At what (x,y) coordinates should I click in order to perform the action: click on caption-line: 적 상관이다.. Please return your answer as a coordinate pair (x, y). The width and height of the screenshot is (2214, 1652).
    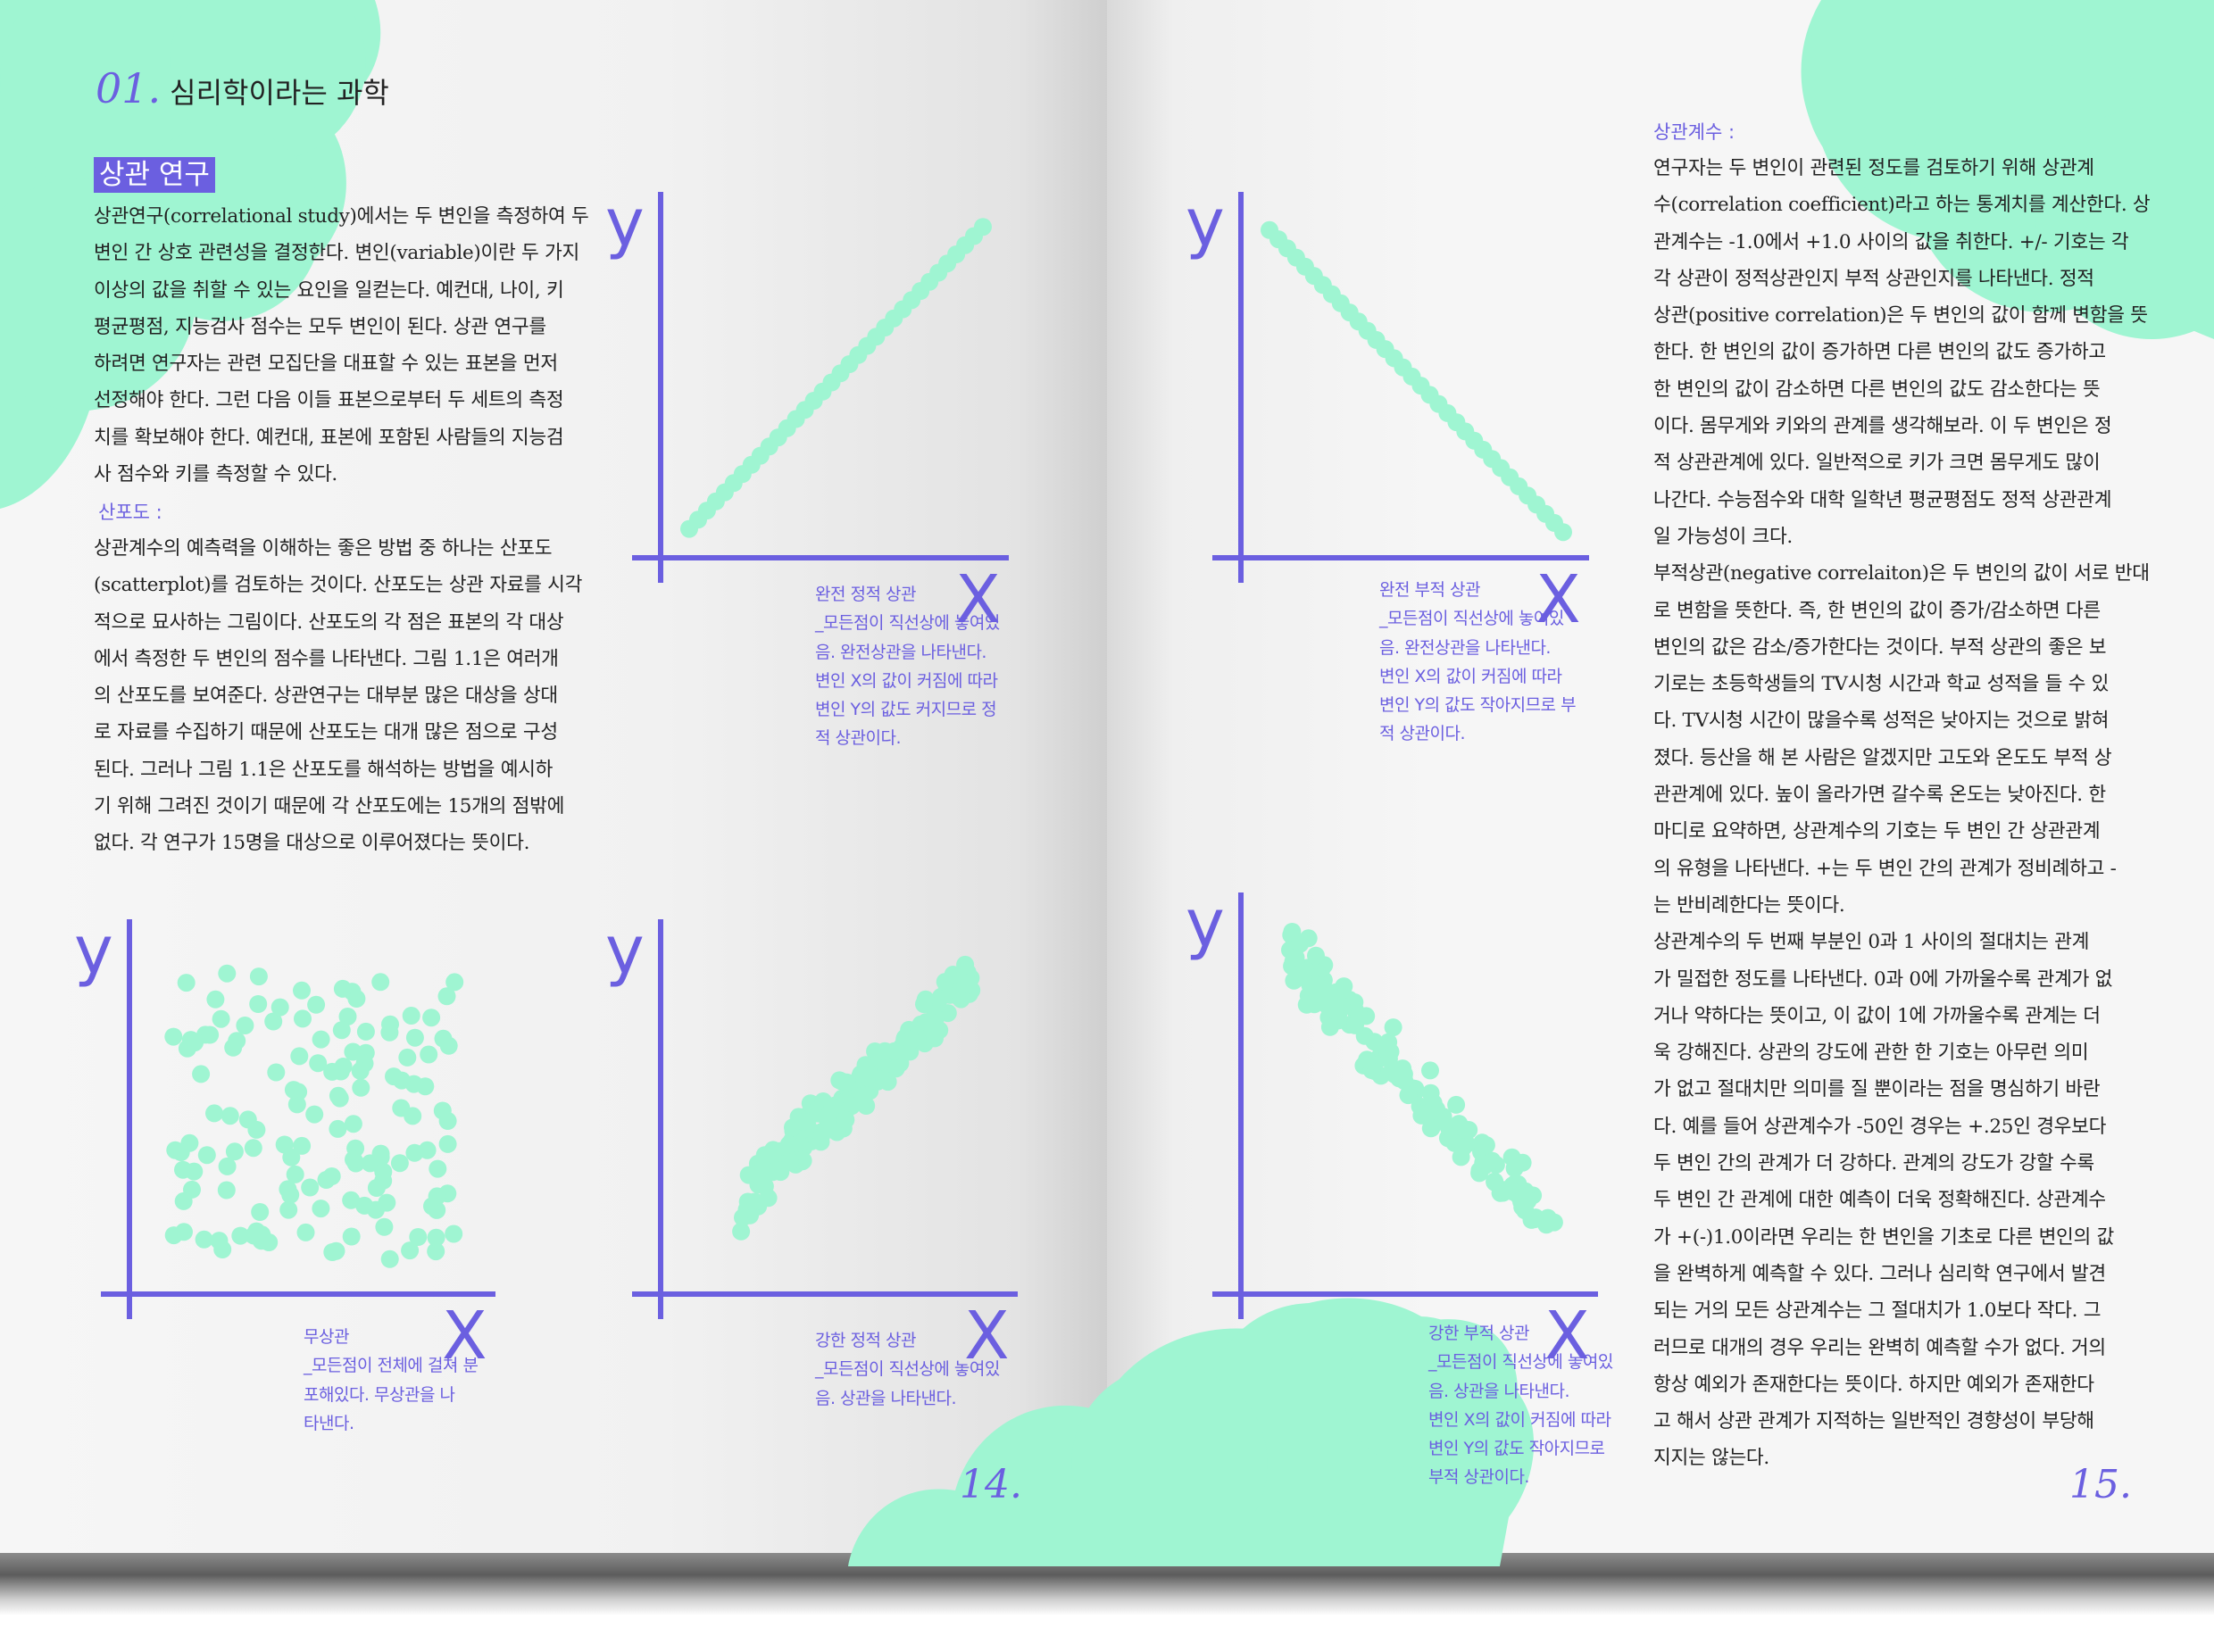
    Looking at the image, I should click on (1422, 734).